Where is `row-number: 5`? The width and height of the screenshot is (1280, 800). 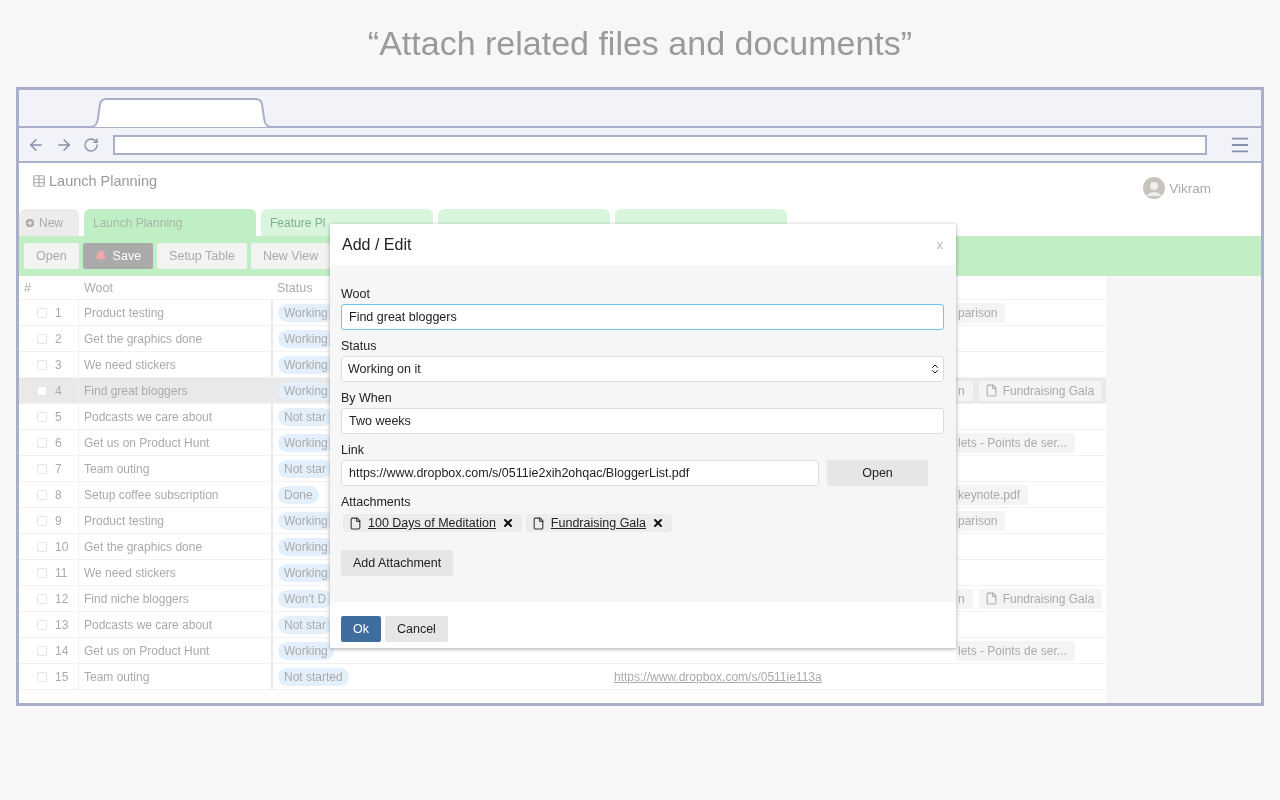
row-number: 5 is located at coordinates (58, 416).